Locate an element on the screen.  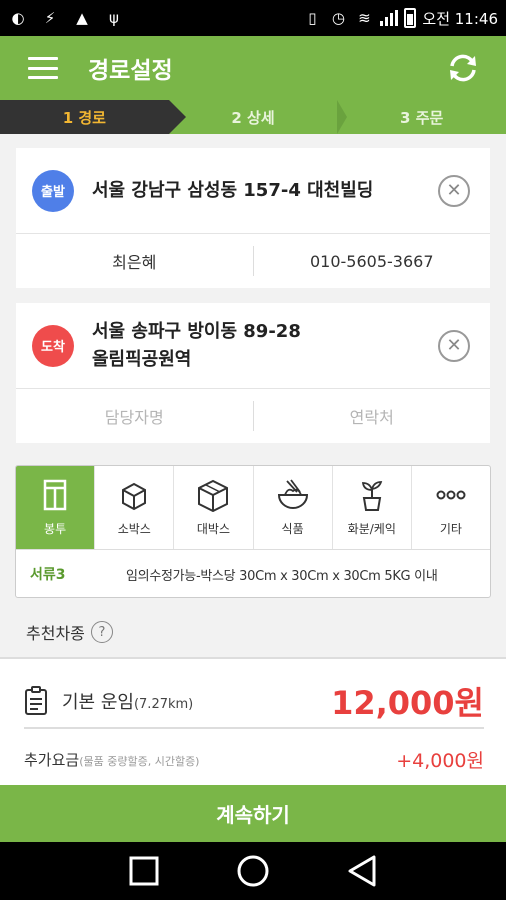
status-bar: ◐ ⚡ ▲ ψ ▯ ◷ ≋ 오전 11:46 is located at coordinates (253, 18).